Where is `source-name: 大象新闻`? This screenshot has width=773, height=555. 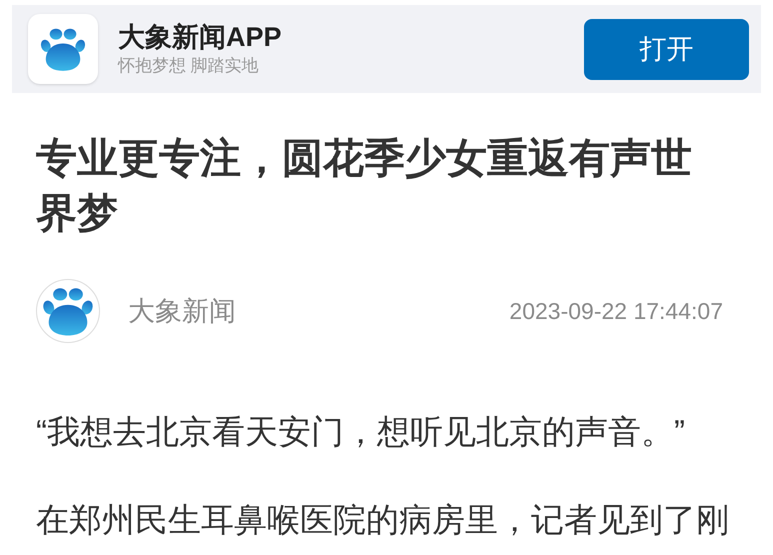
source-name: 大象新闻 is located at coordinates (182, 311).